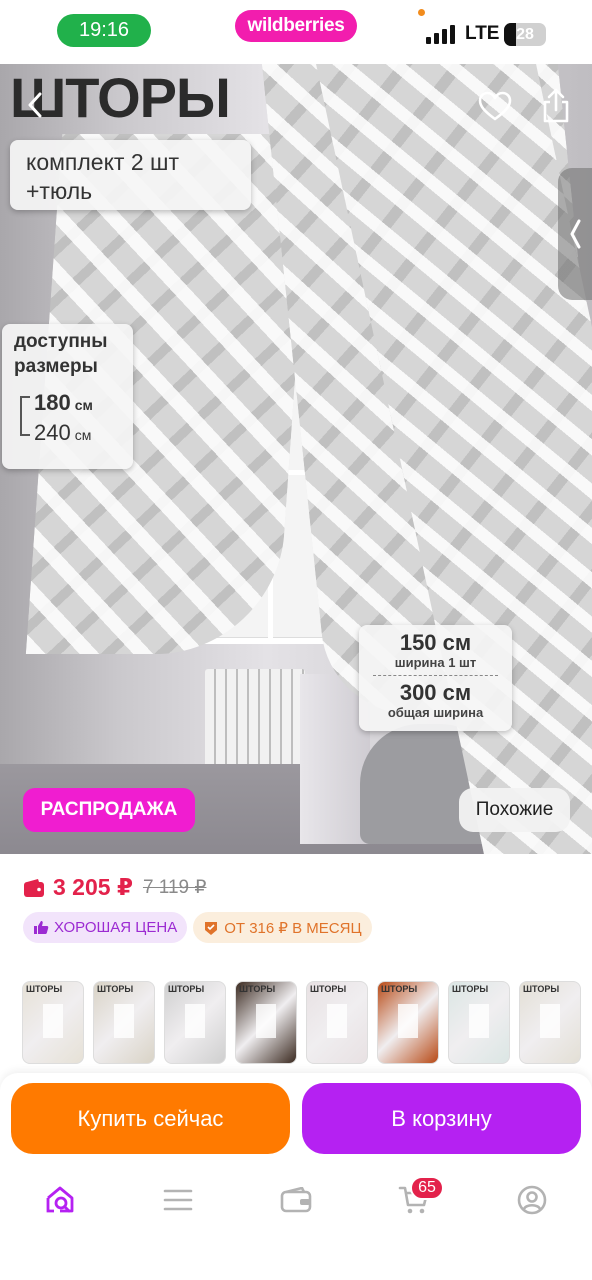  I want to click on battery-level: 28, so click(525, 34).